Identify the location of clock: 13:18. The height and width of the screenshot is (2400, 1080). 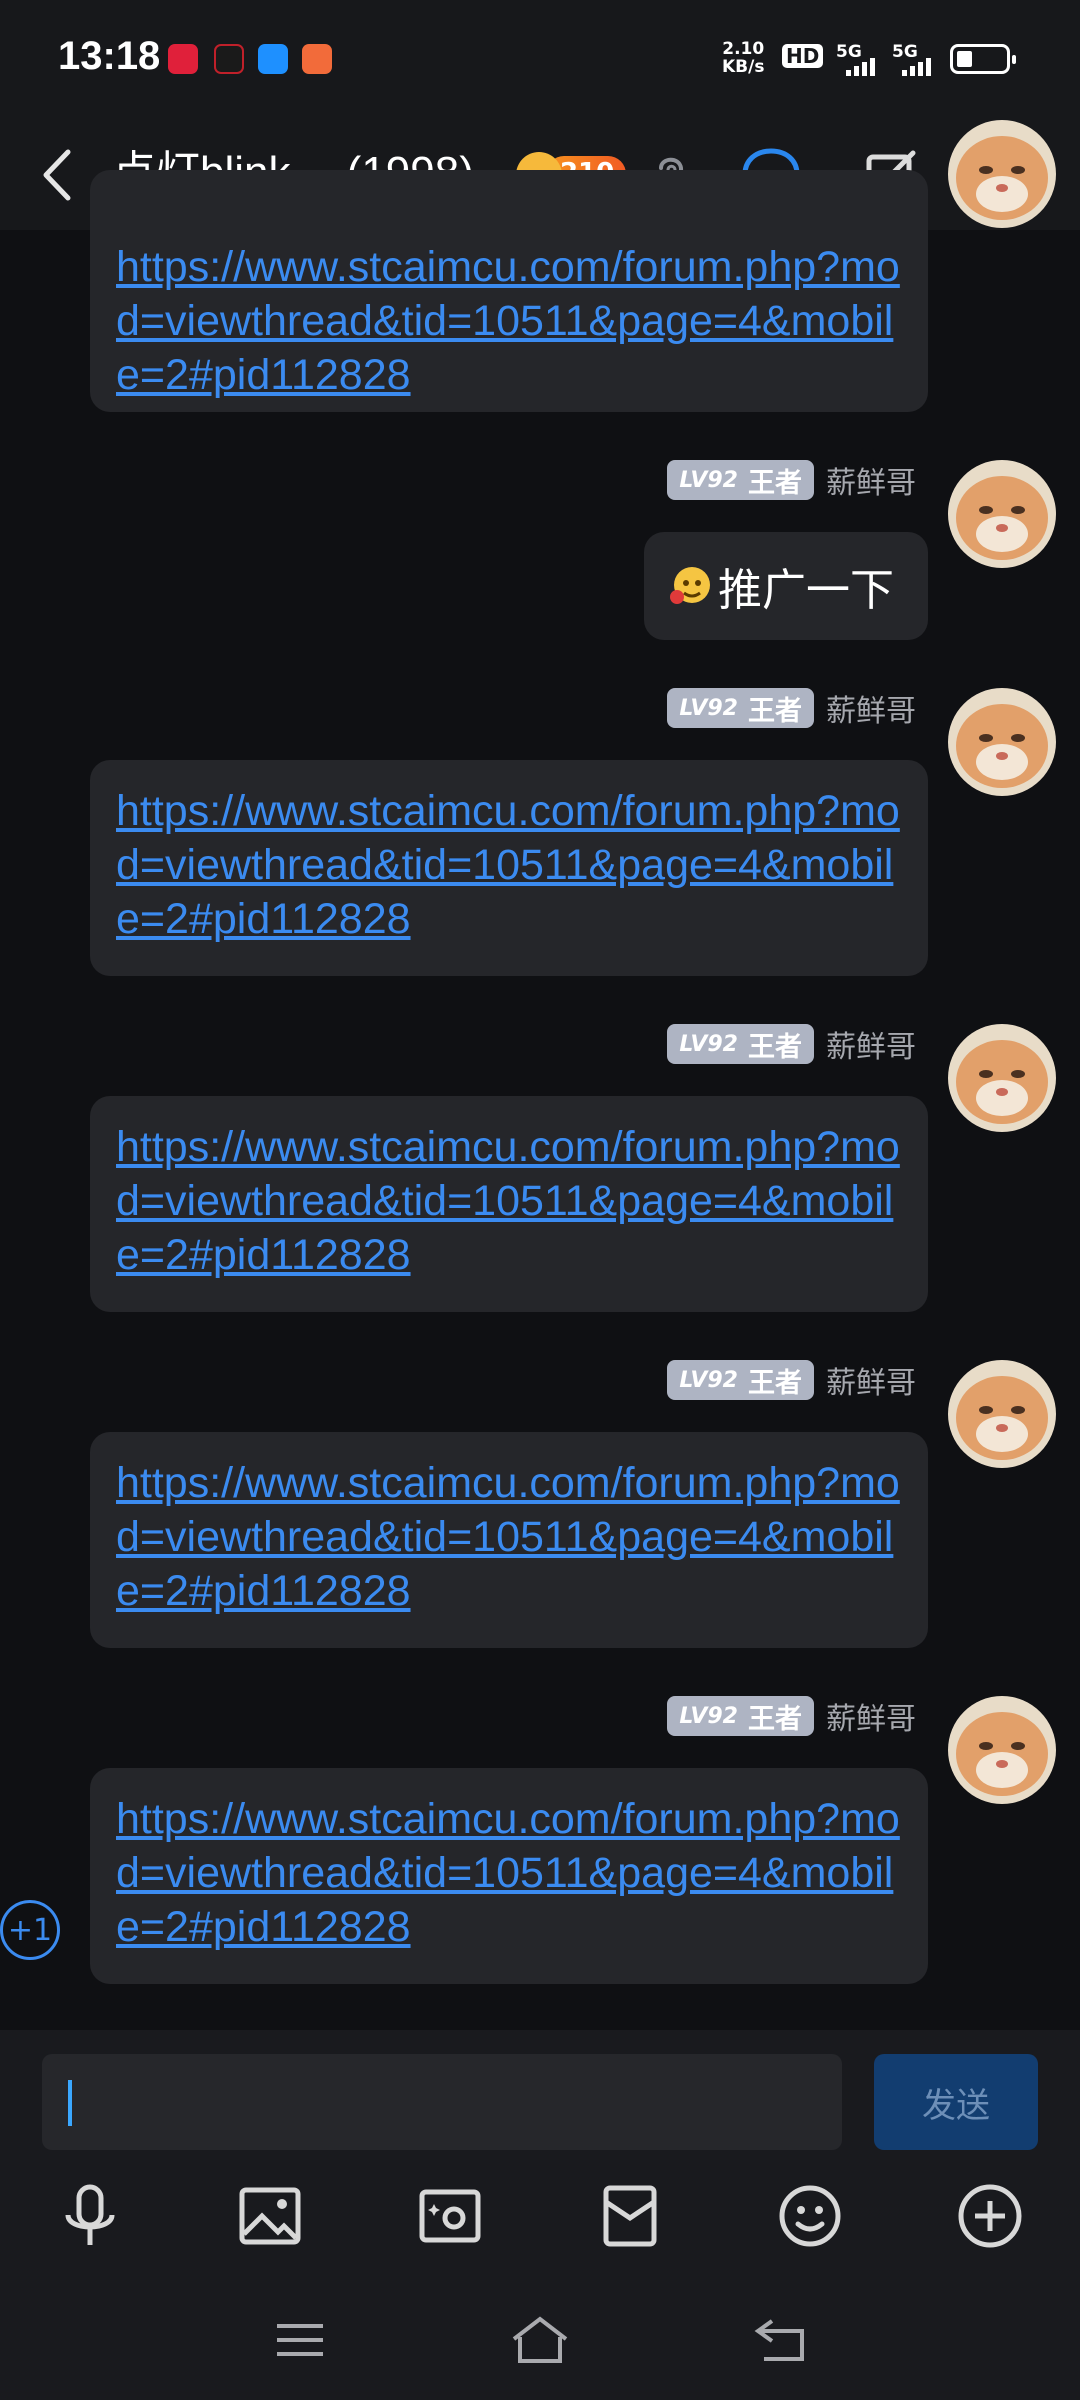
(109, 56).